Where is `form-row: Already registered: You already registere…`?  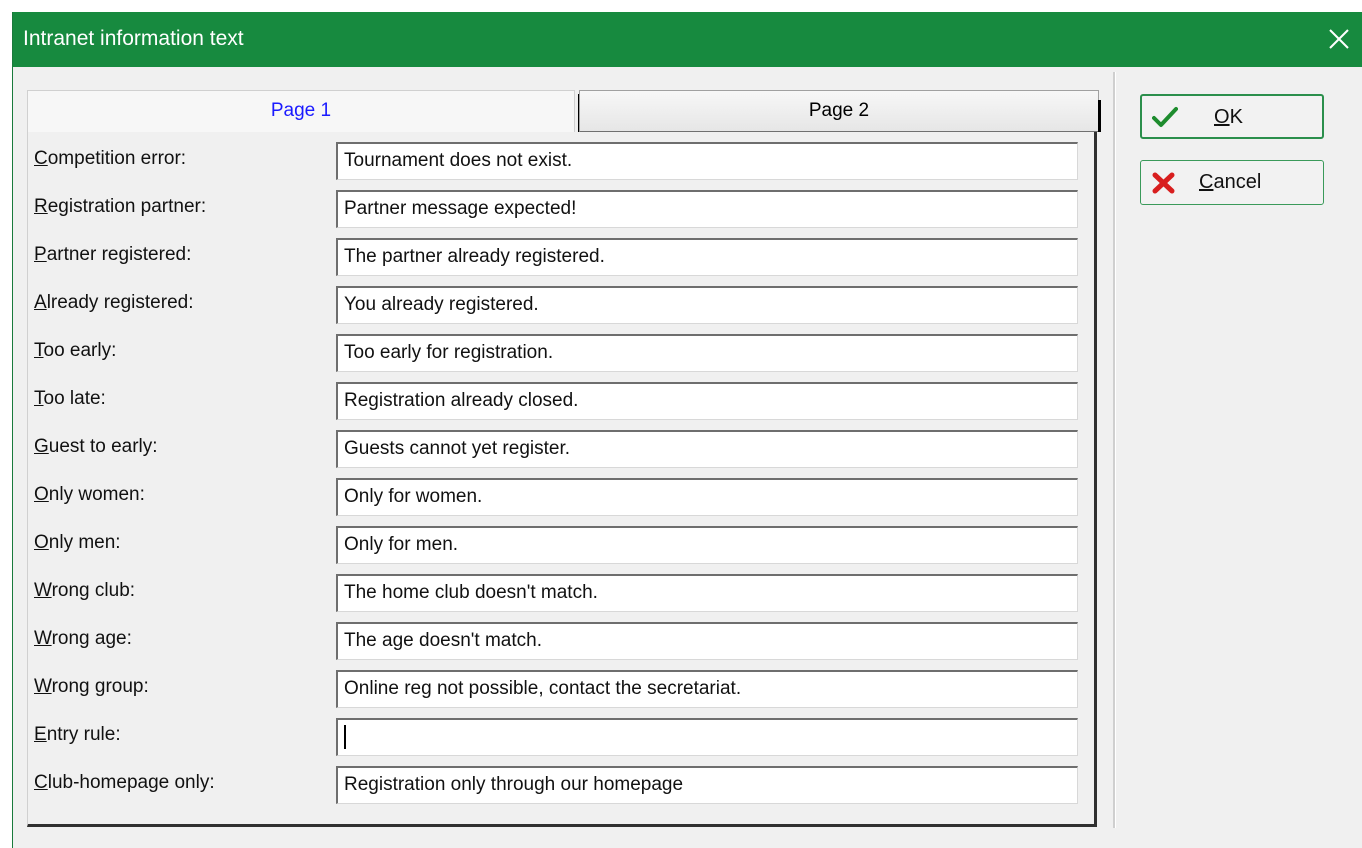
form-row: Already registered: You already registere… is located at coordinates (558, 306).